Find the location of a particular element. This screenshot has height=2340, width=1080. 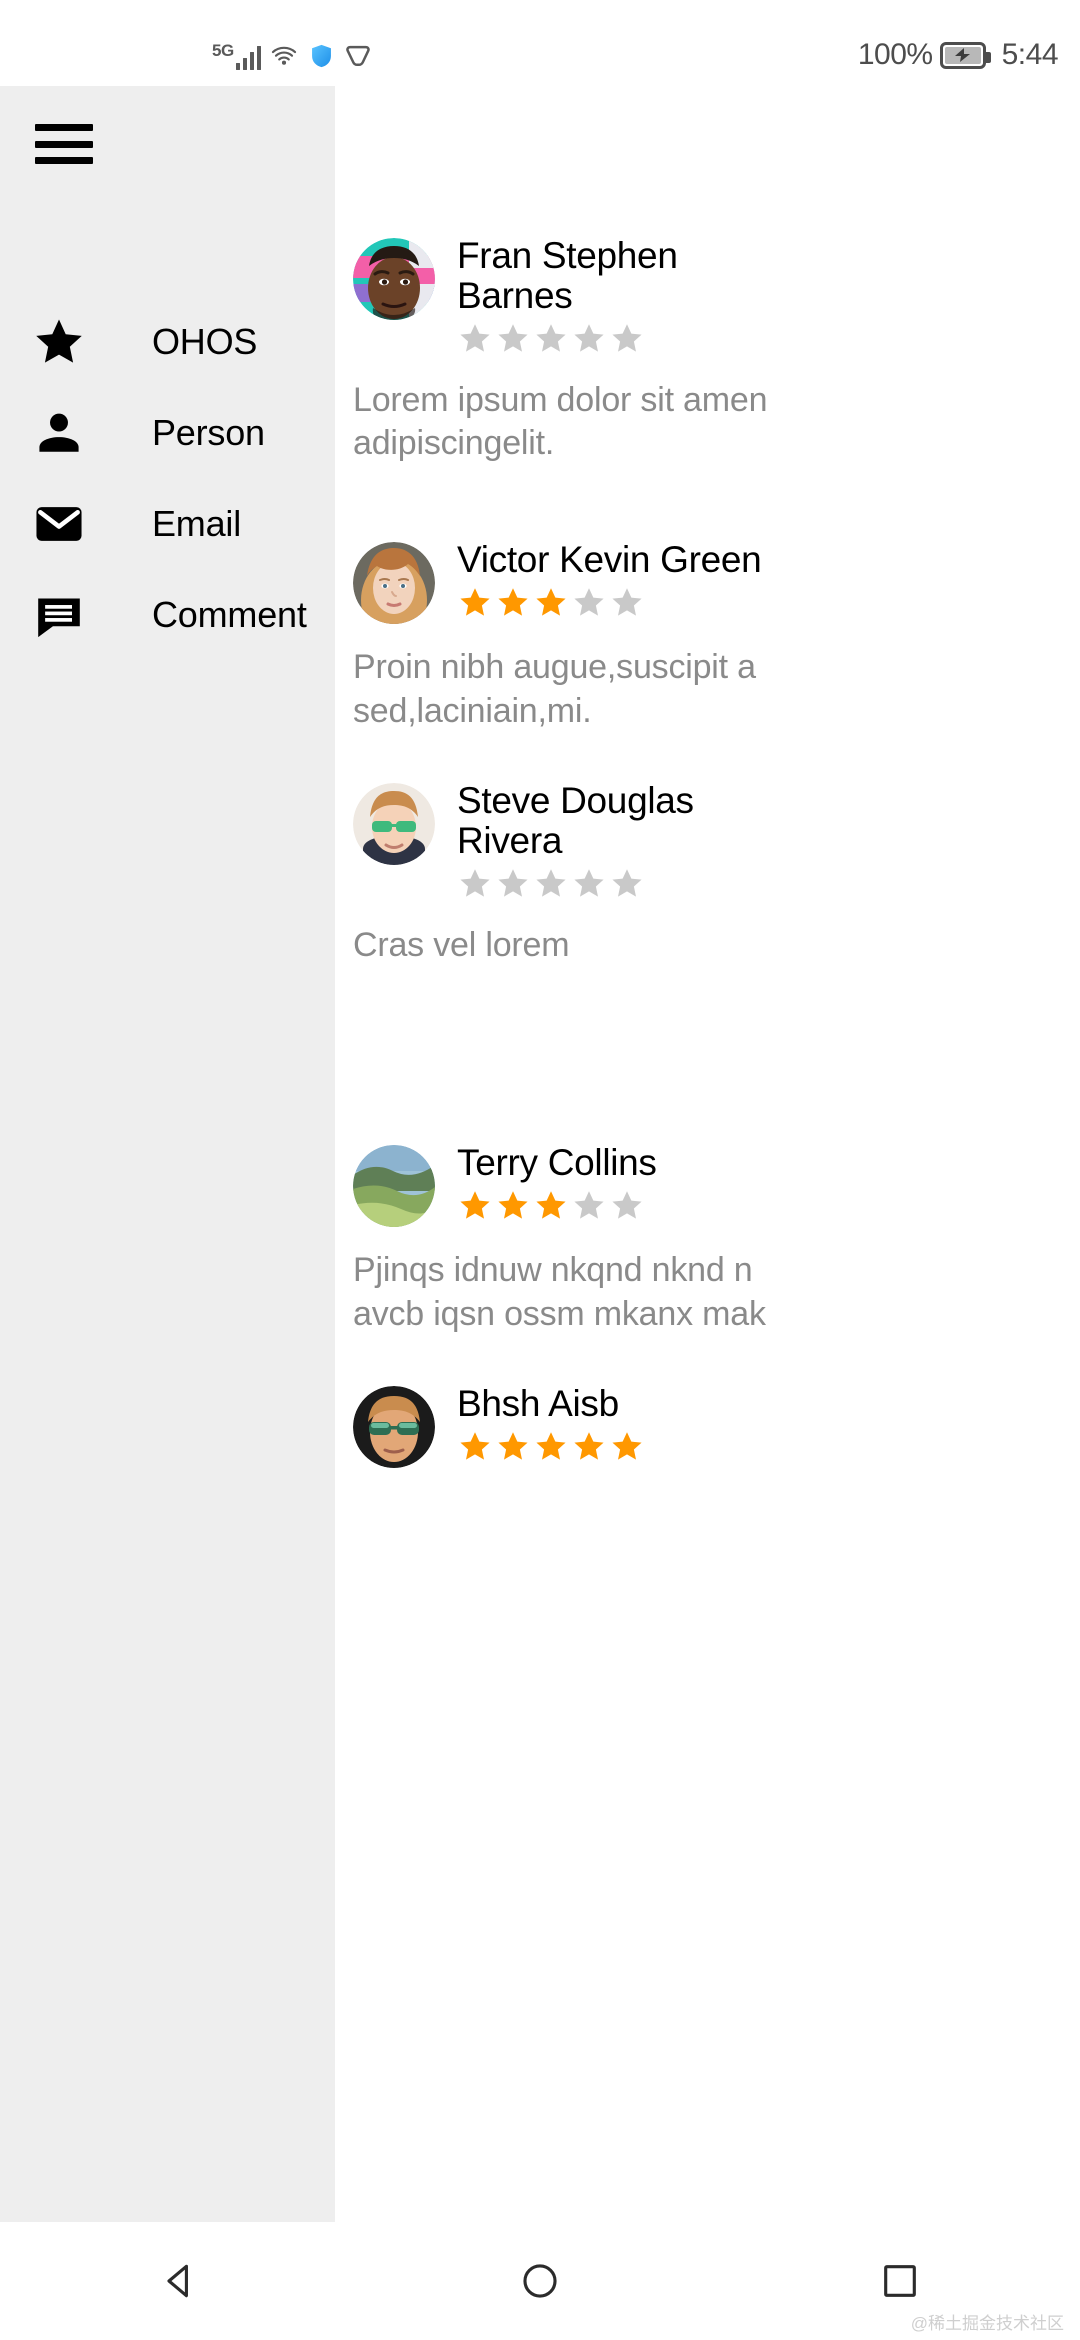

battery-percent-label: 100% is located at coordinates (895, 54).